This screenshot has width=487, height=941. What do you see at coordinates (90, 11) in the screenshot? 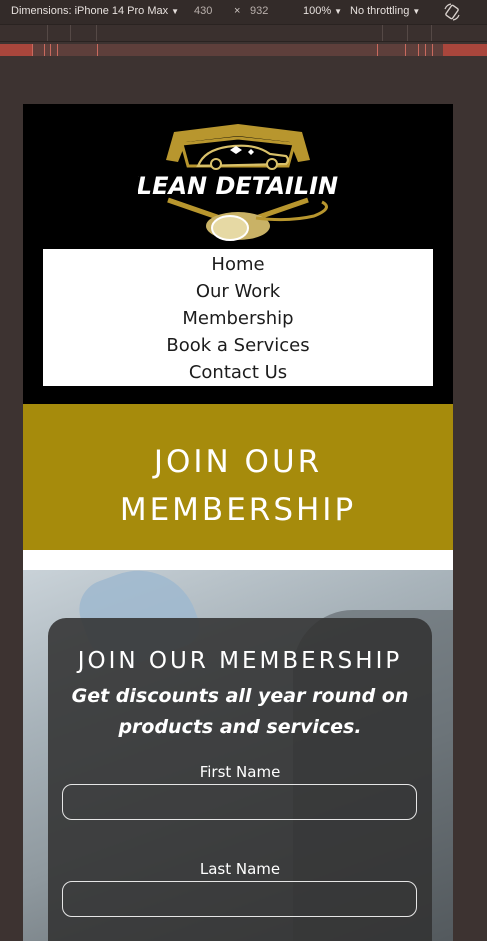
I see `device-dropdown-label: Dimensions: iPhone 14 Pro Max` at bounding box center [90, 11].